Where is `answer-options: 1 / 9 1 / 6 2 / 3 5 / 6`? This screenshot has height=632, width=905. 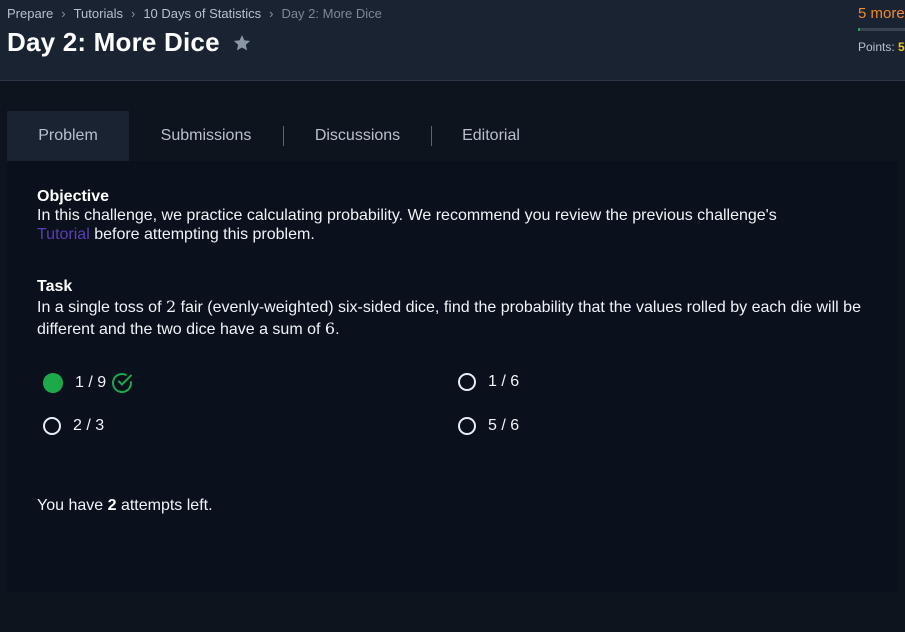 answer-options: 1 / 9 1 / 6 2 / 3 5 / 6 is located at coordinates (386, 414).